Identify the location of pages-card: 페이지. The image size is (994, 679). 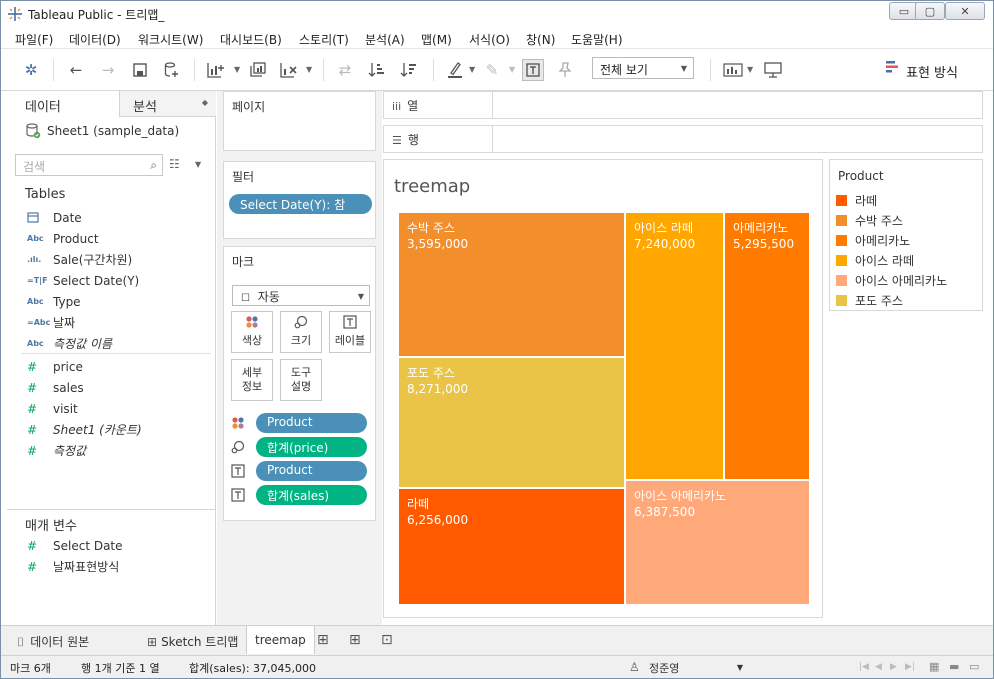
(299, 121).